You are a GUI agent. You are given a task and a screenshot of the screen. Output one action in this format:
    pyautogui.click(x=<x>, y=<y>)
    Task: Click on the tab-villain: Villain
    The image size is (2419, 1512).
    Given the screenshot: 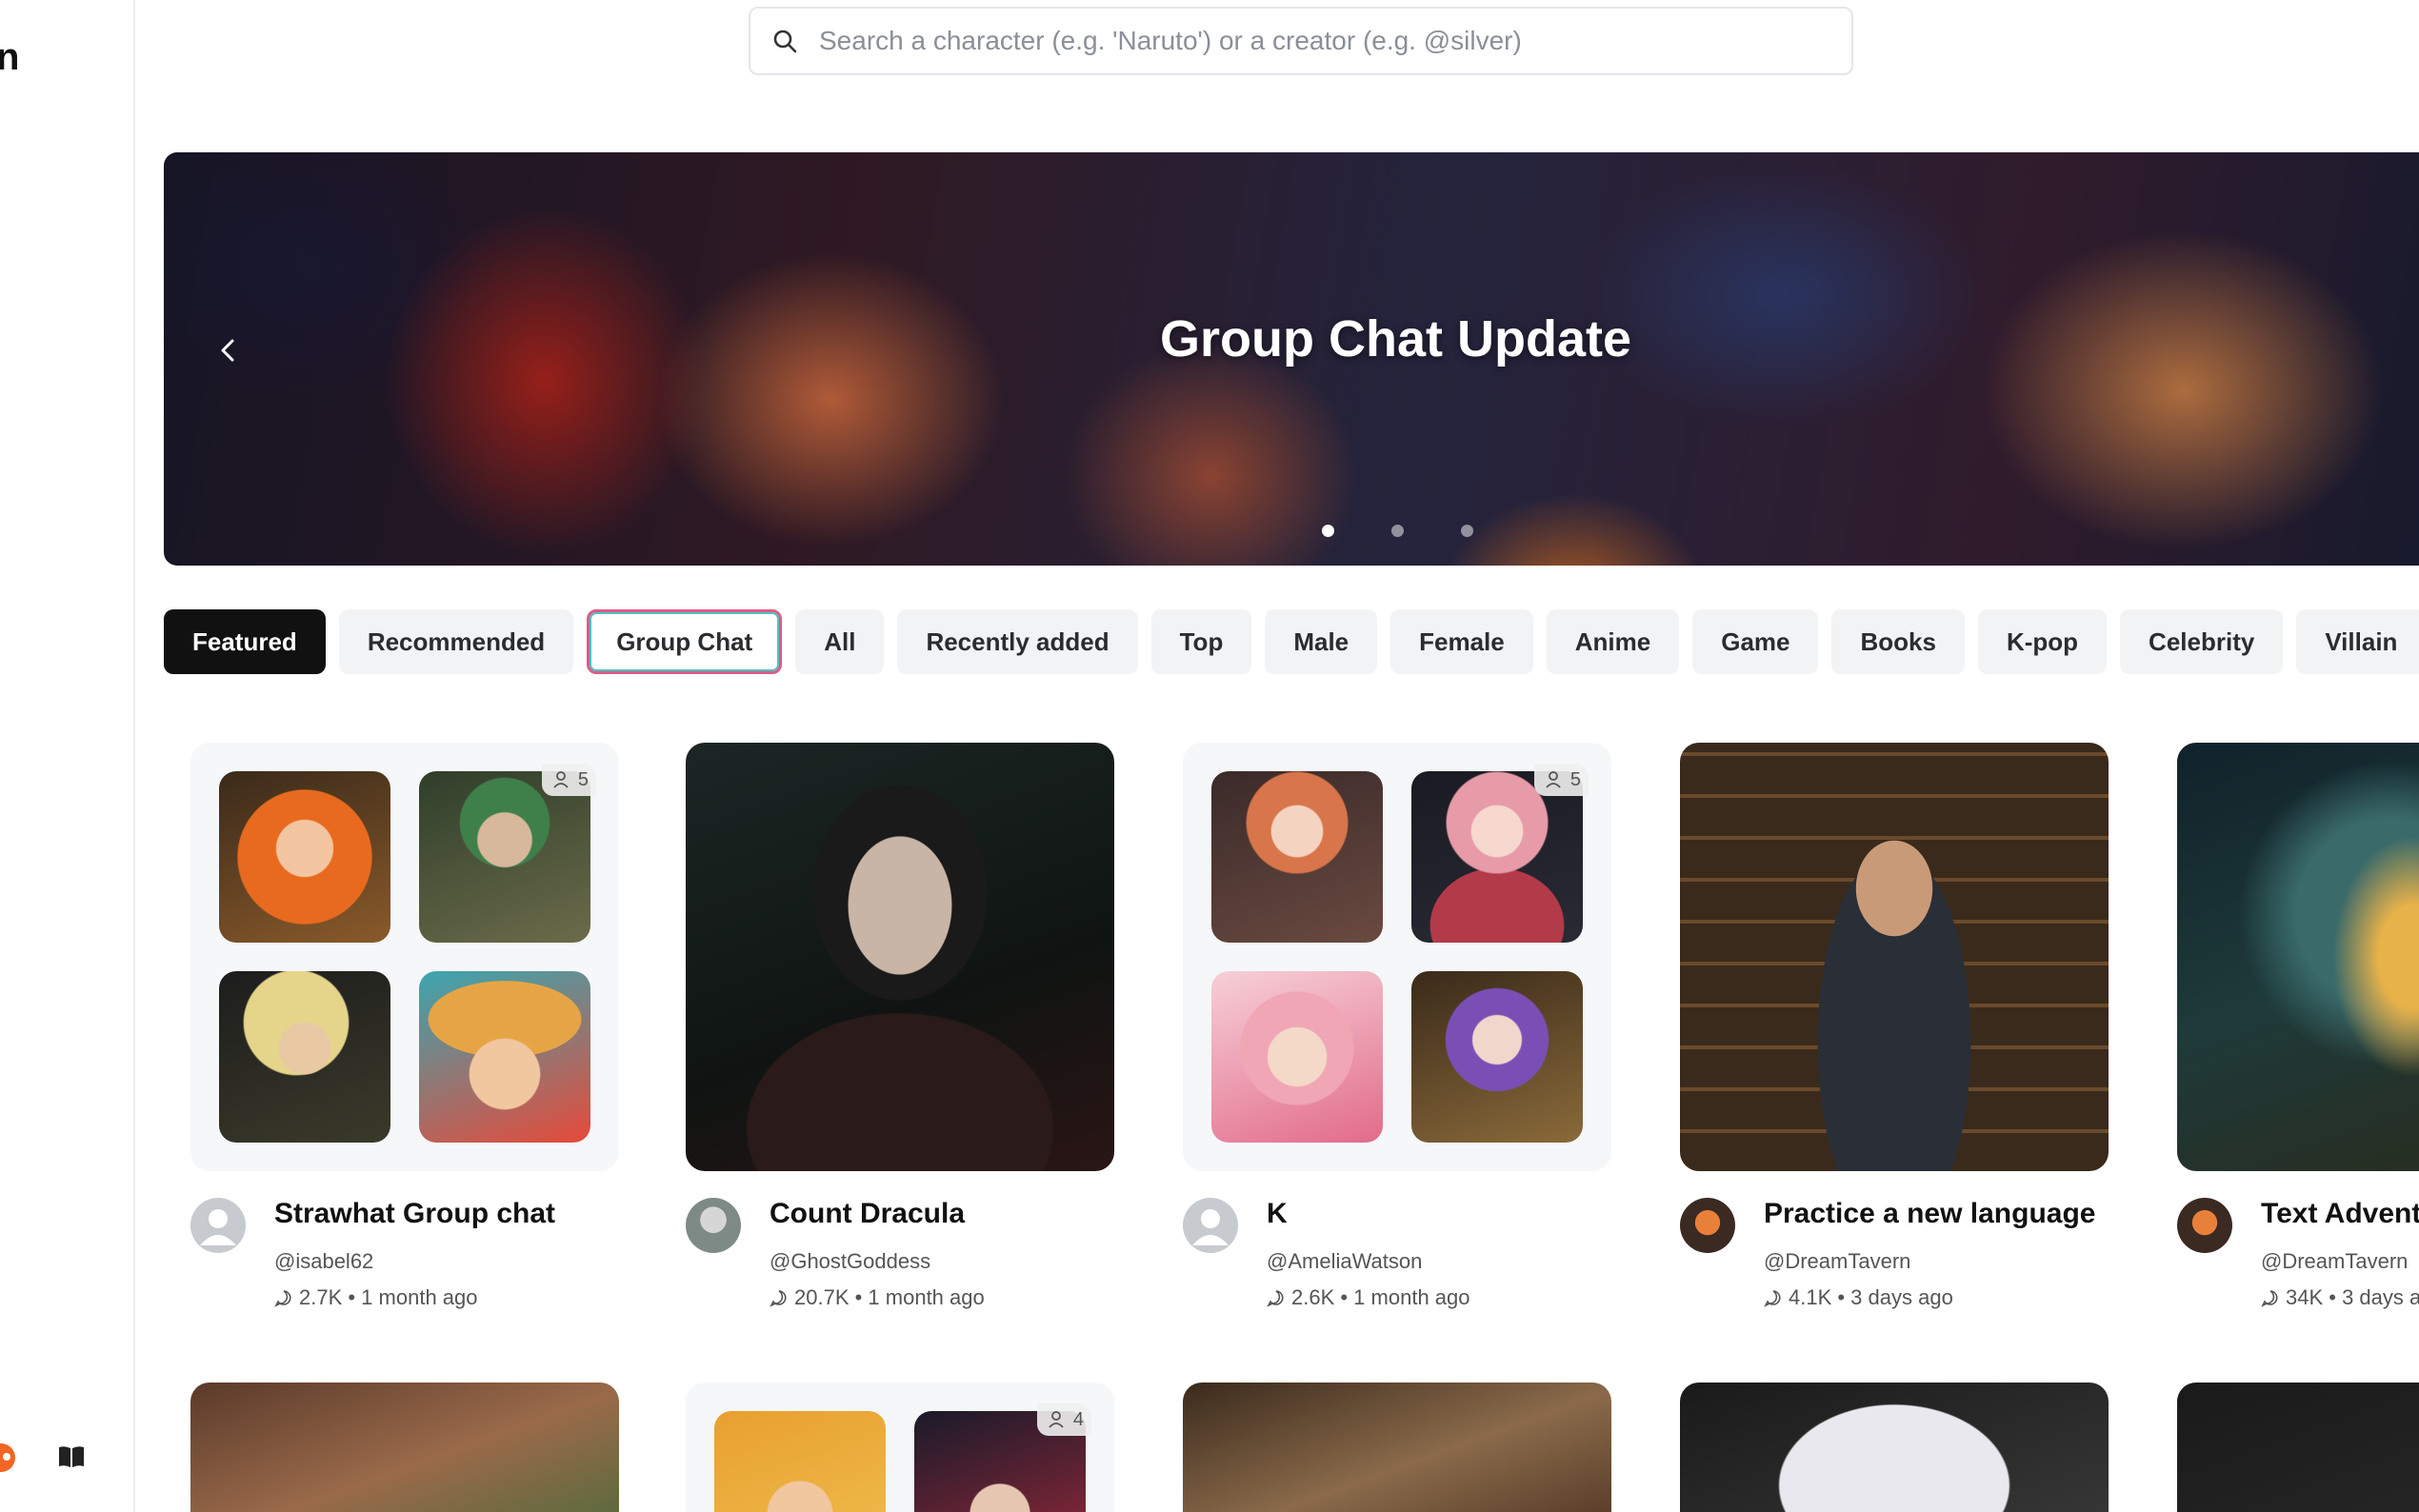 What is the action you would take?
    pyautogui.click(x=2357, y=641)
    